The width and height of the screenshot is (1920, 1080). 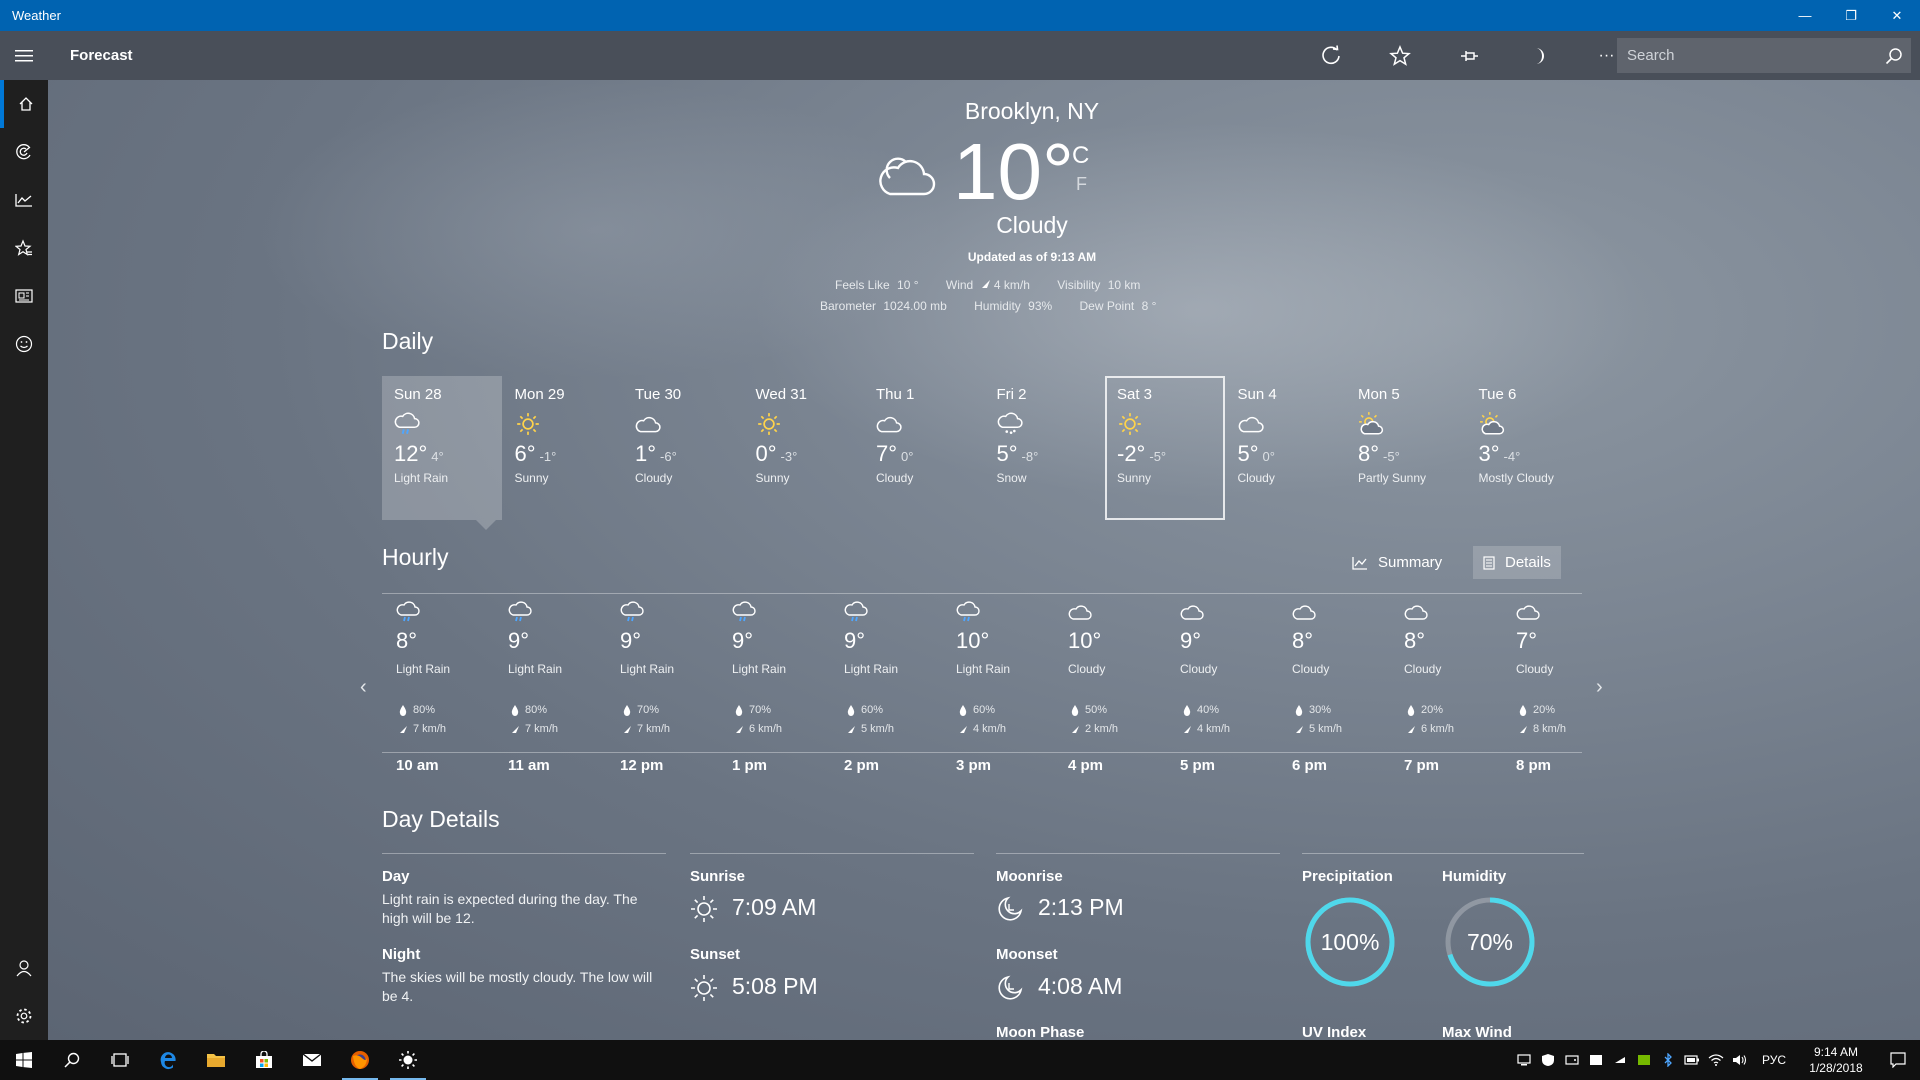 I want to click on current-condition: Cloudy, so click(x=1032, y=225).